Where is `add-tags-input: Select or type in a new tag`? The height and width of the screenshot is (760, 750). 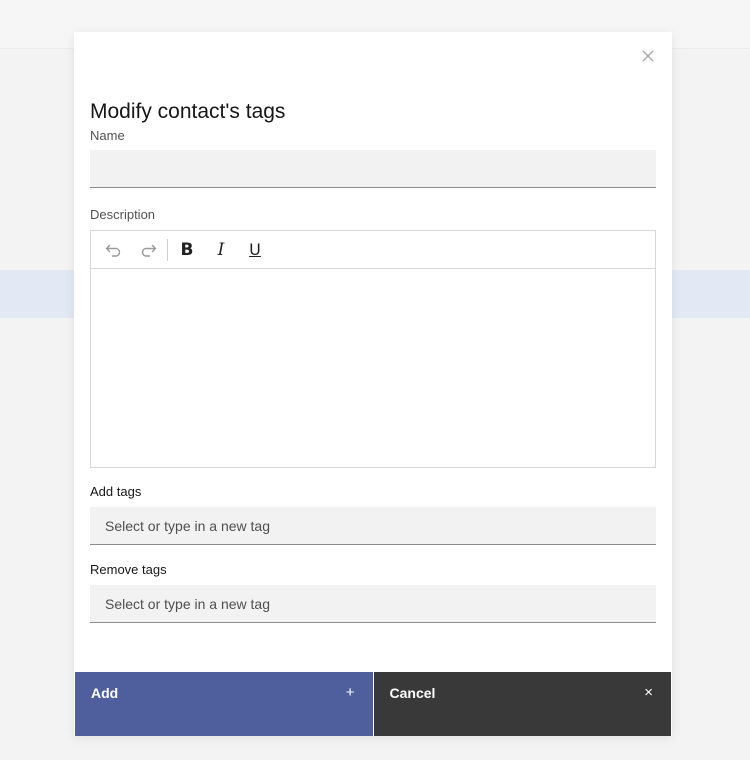
add-tags-input: Select or type in a new tag is located at coordinates (373, 526).